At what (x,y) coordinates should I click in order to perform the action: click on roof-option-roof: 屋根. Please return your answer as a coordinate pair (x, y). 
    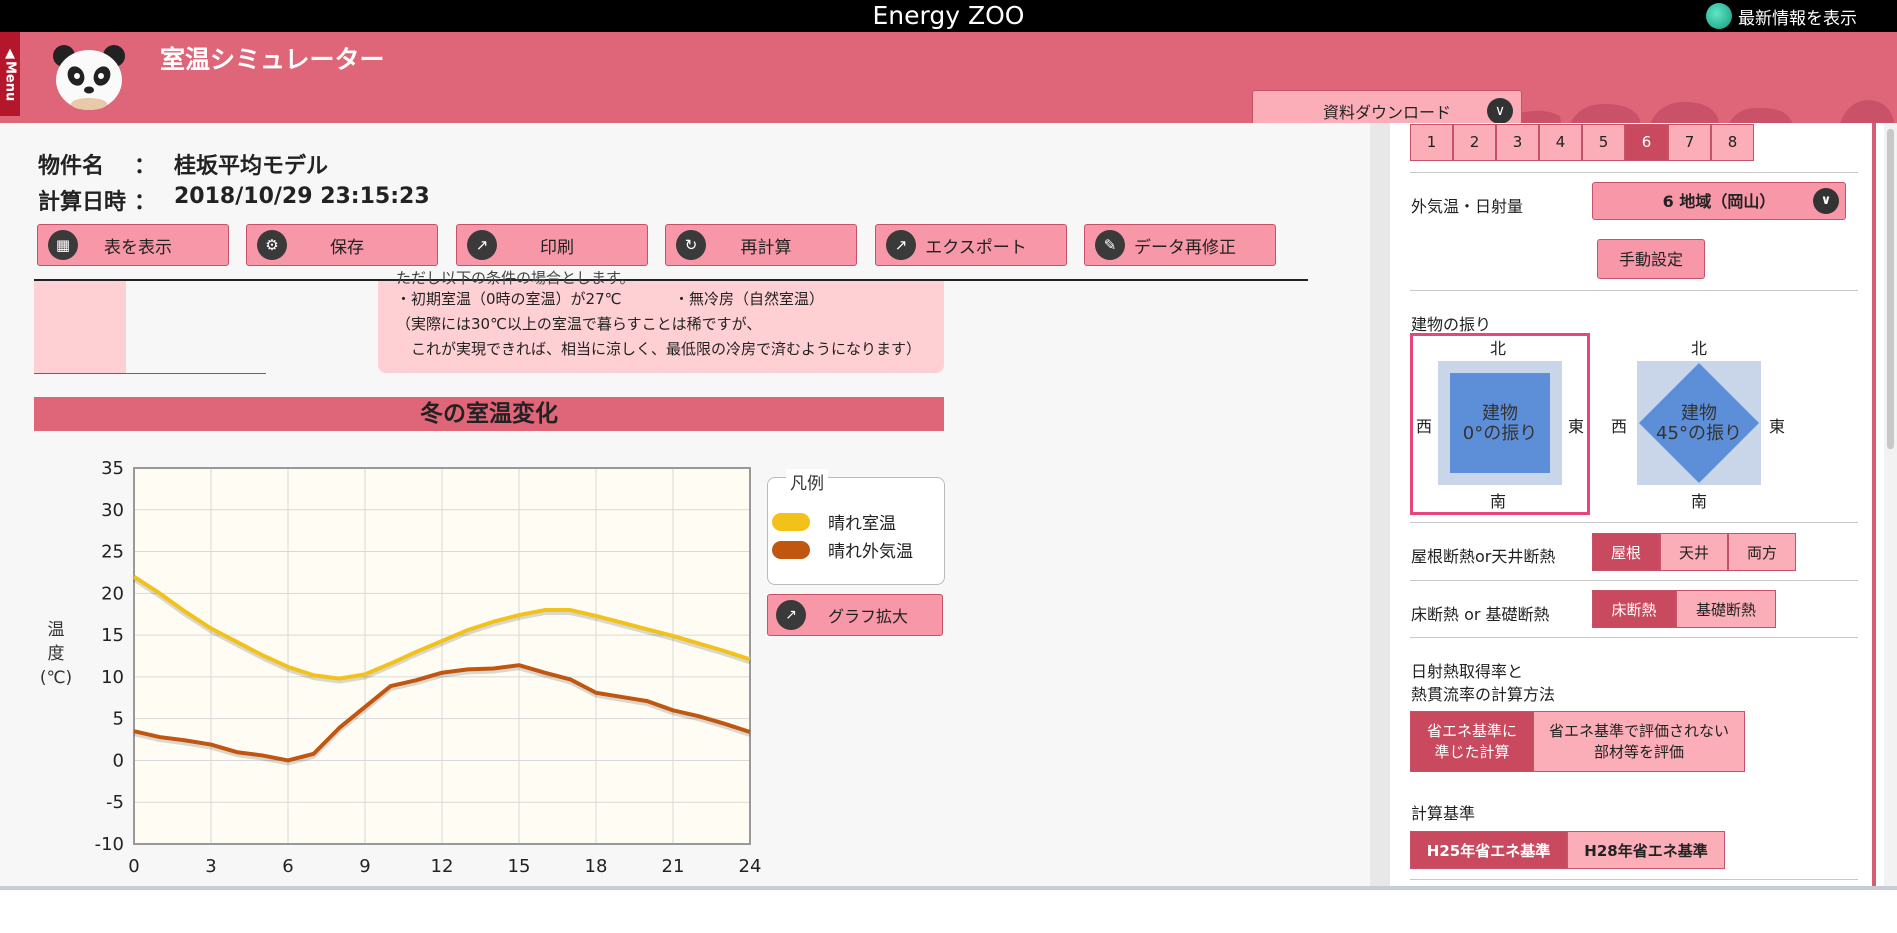
    Looking at the image, I should click on (1626, 552).